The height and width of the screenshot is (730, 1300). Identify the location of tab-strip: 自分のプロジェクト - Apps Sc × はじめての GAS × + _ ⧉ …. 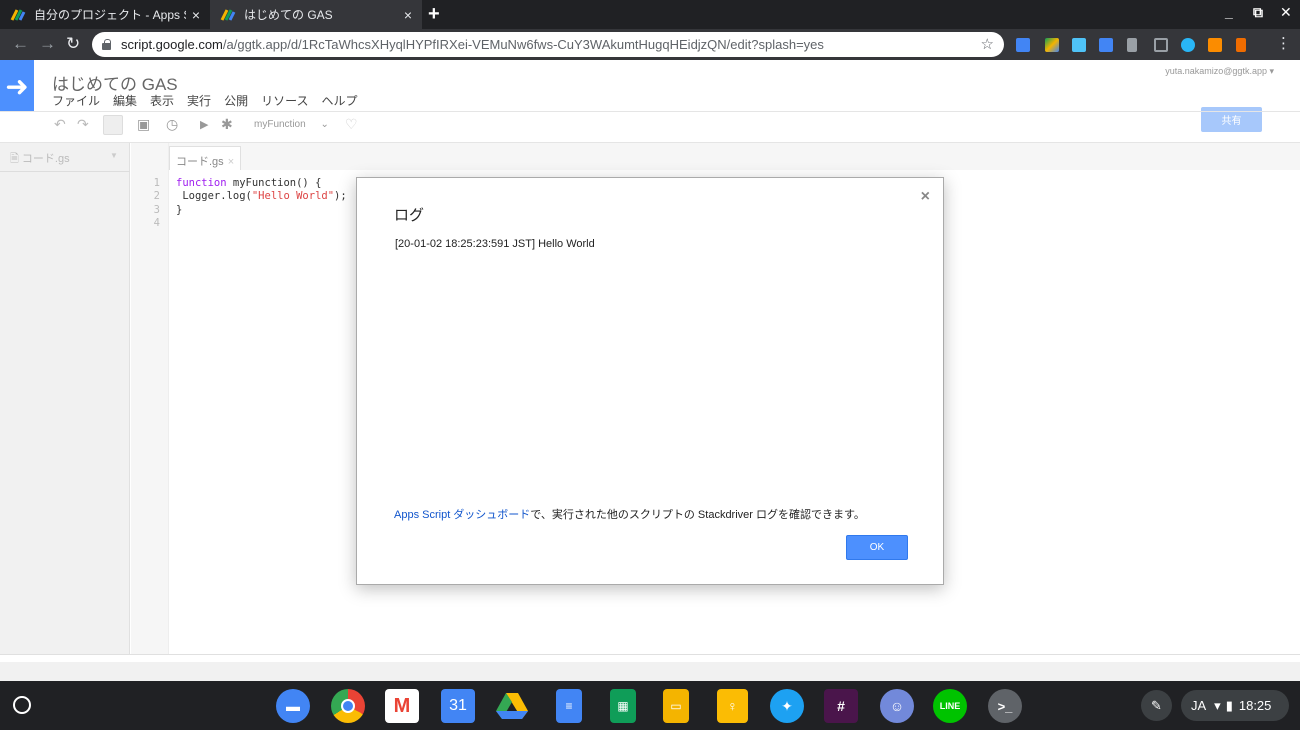
(650, 14).